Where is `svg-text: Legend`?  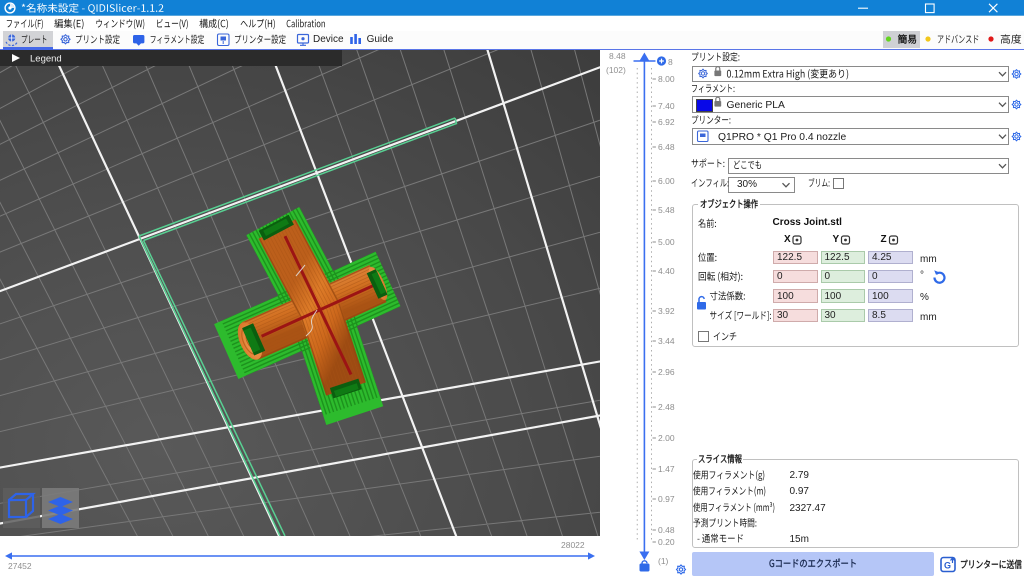
svg-text: Legend is located at coordinates (46, 59).